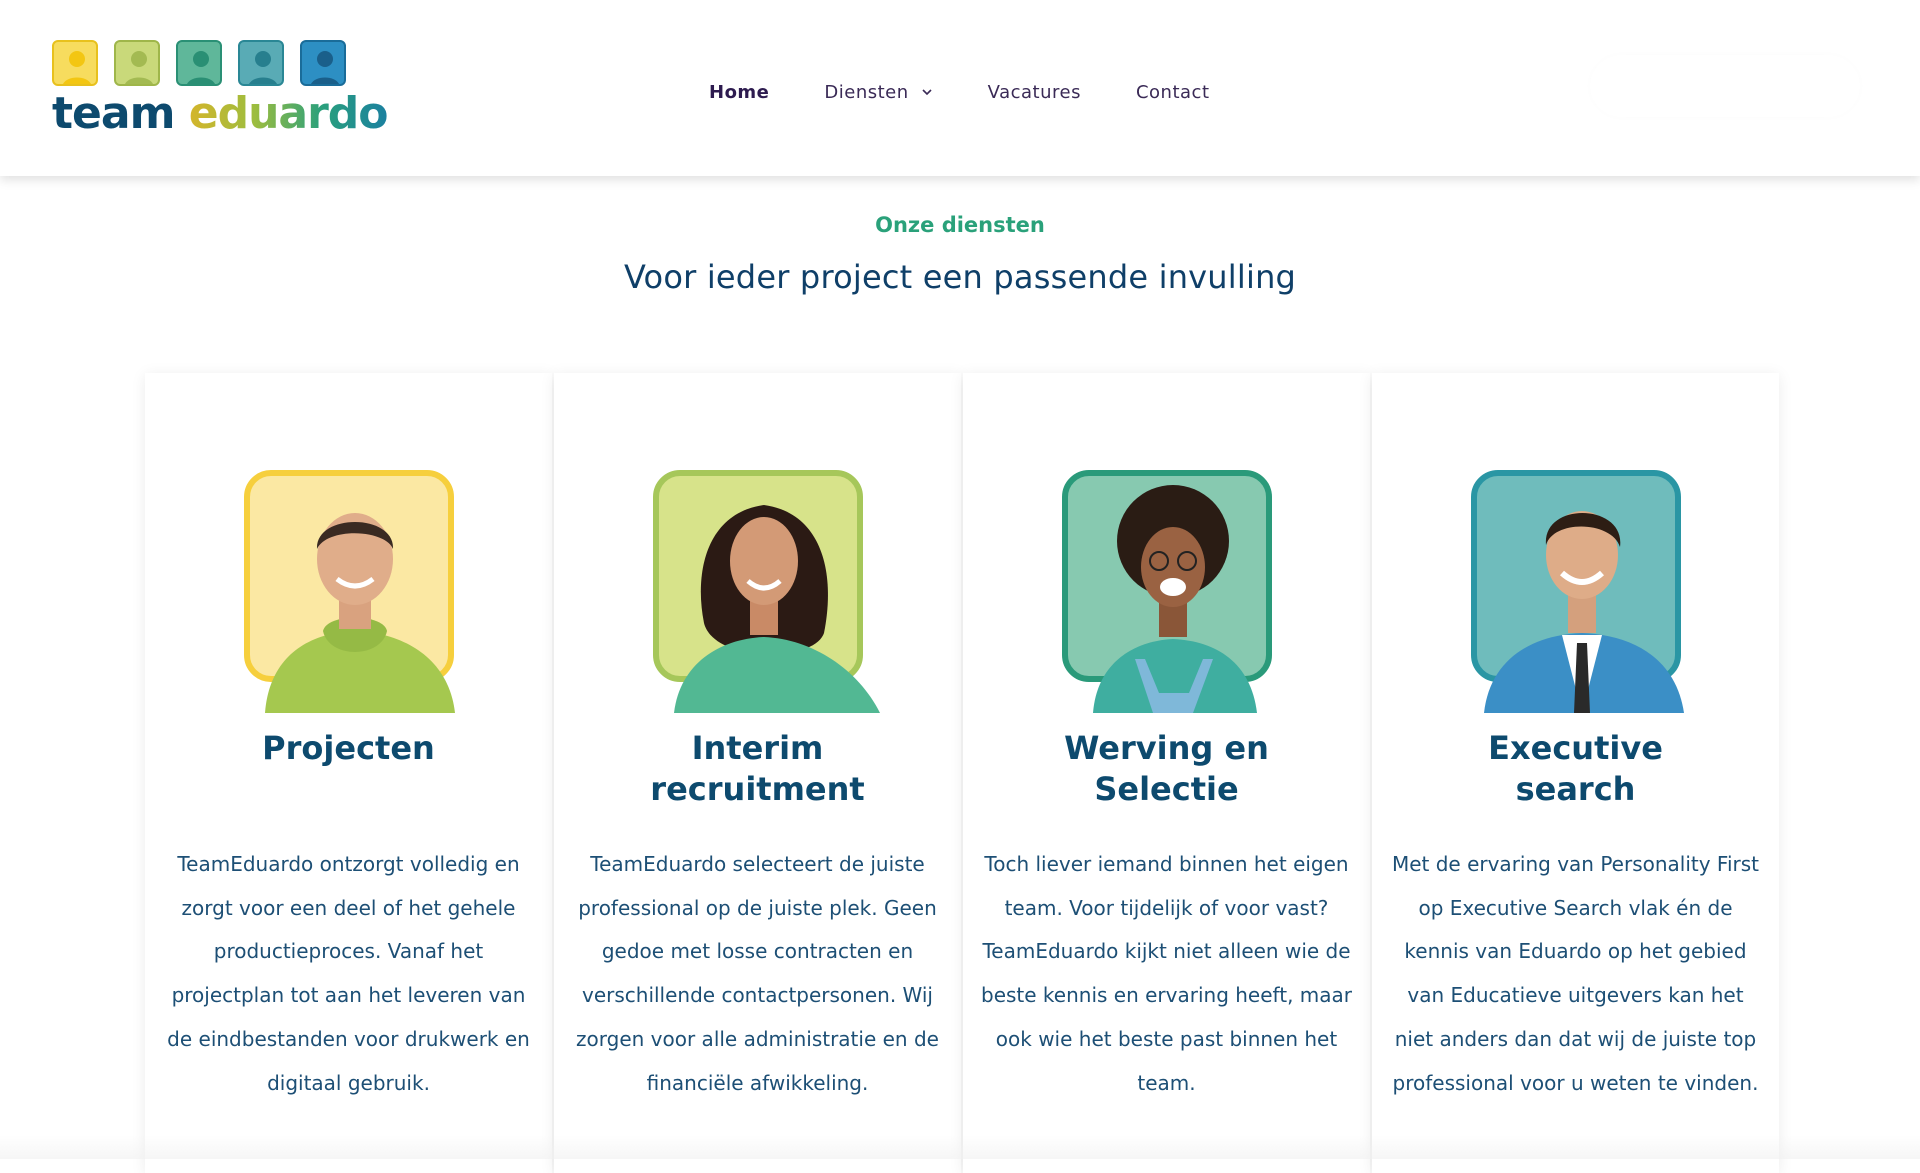  I want to click on header-cta-button, so click(1725, 86).